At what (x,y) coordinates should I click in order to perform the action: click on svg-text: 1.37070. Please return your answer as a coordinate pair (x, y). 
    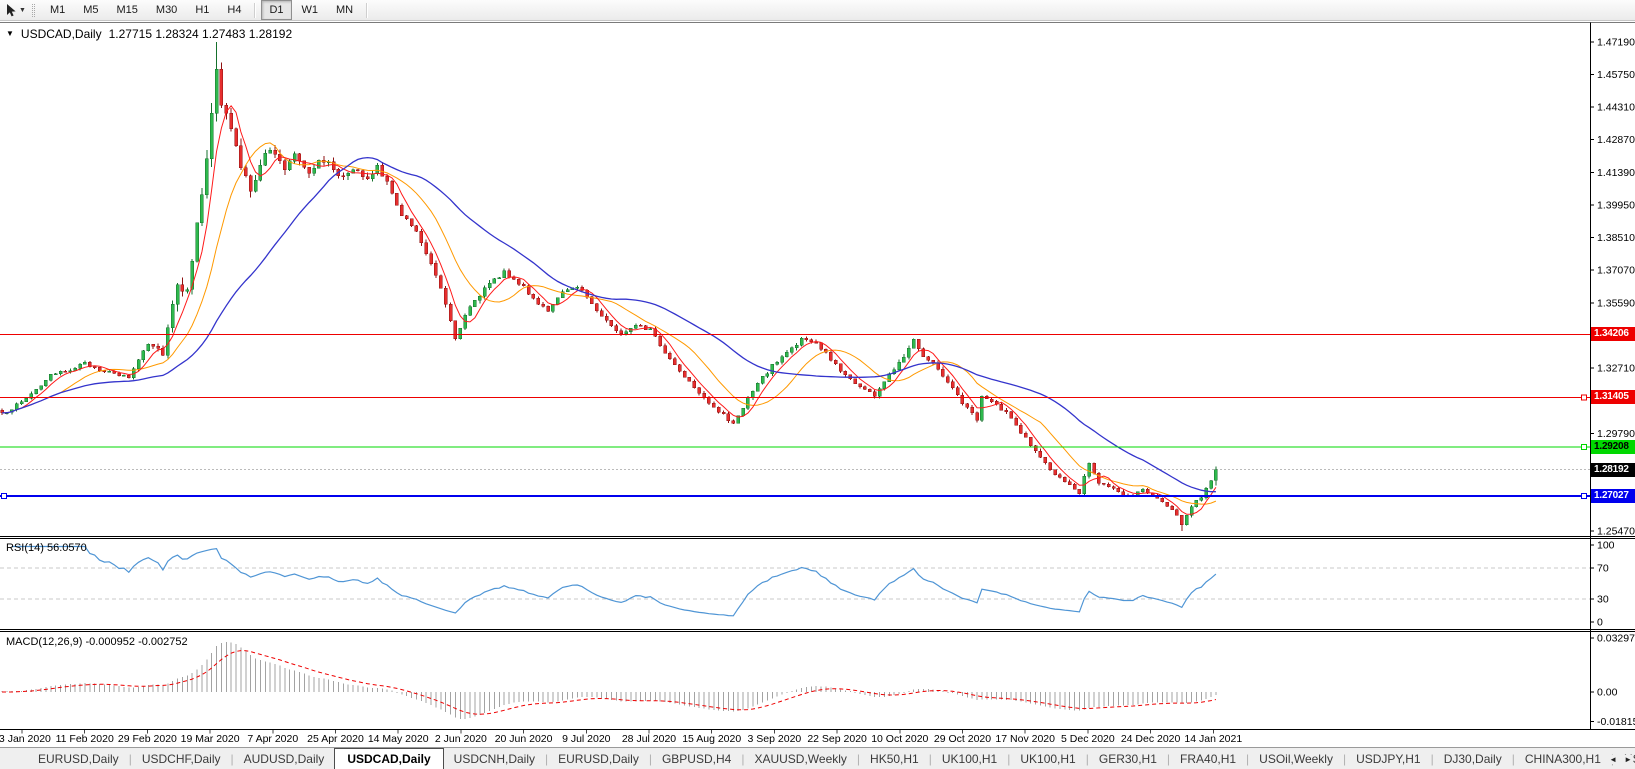
    Looking at the image, I should click on (1616, 270).